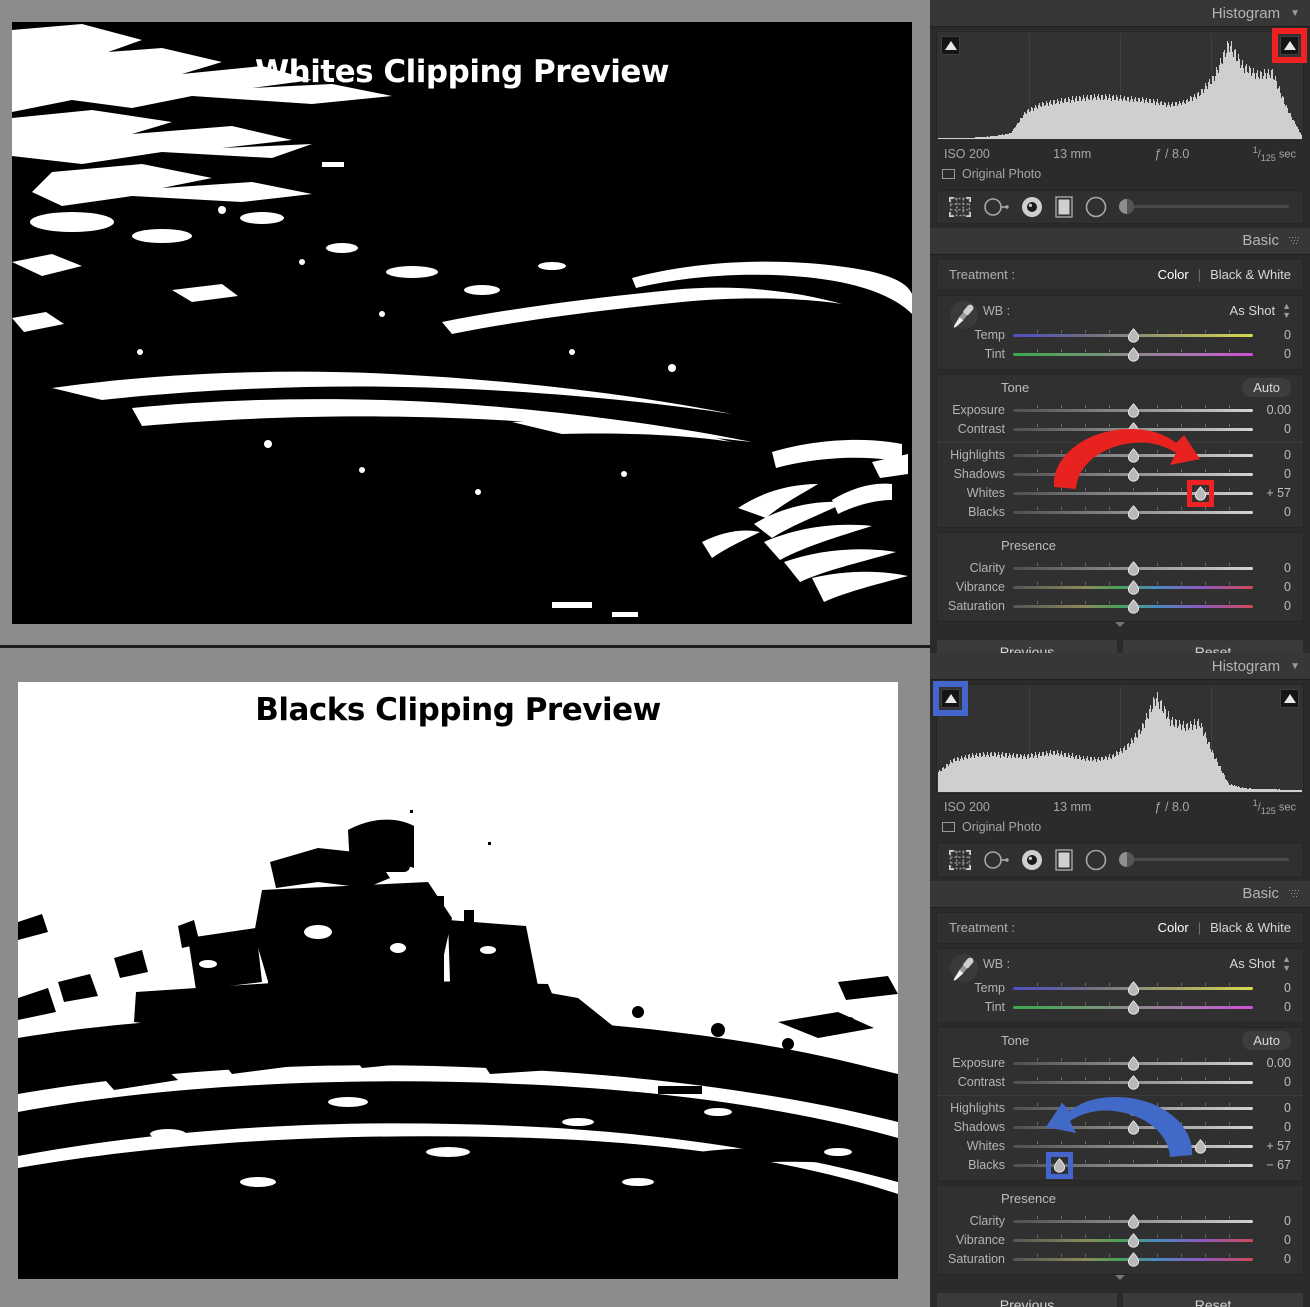 Image resolution: width=1310 pixels, height=1307 pixels. Describe the element at coordinates (1120, 1041) in the screenshot. I see `tone-header: Tone Auto` at that location.